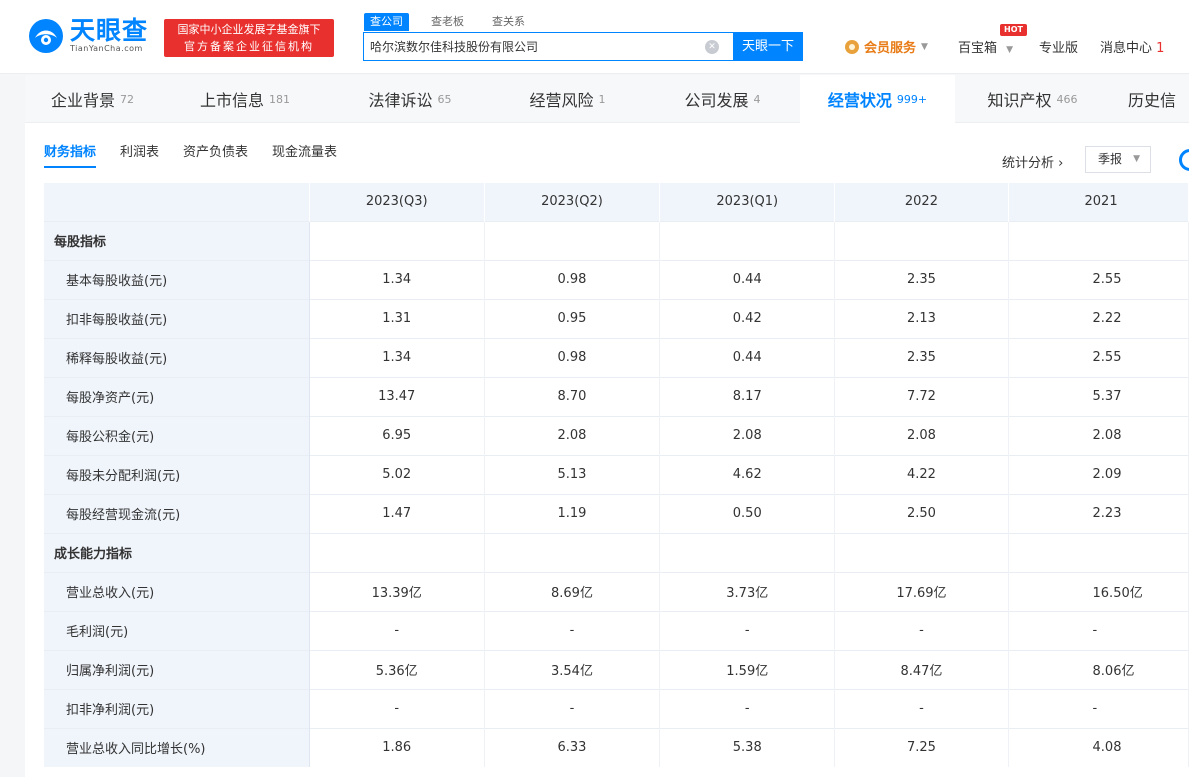 This screenshot has height=777, width=1189. I want to click on tab-operating-status: 经营状况 999+, so click(877, 99).